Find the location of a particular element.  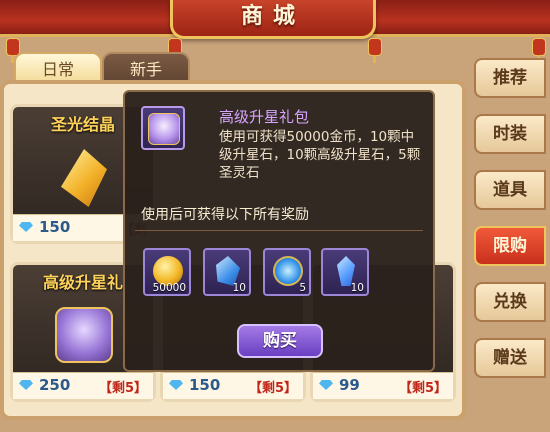

popup-subtitle: 使用后可获得以下所有奖励 is located at coordinates (225, 215).